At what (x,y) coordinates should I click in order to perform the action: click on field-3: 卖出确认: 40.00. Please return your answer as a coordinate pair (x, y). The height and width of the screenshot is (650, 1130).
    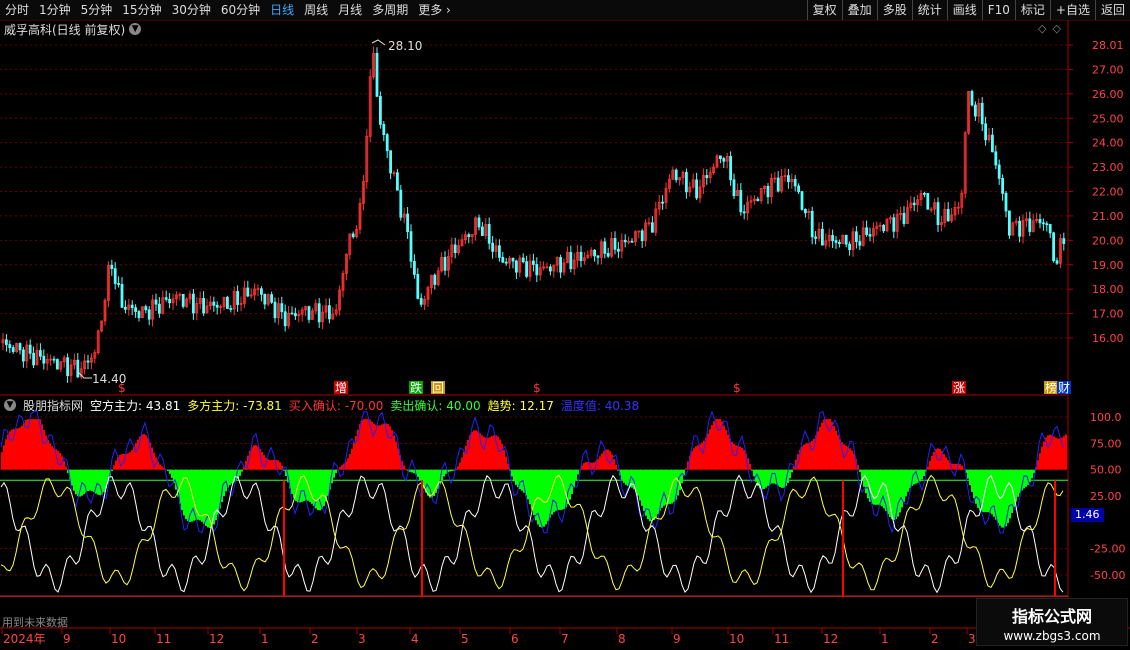
    Looking at the image, I should click on (435, 405).